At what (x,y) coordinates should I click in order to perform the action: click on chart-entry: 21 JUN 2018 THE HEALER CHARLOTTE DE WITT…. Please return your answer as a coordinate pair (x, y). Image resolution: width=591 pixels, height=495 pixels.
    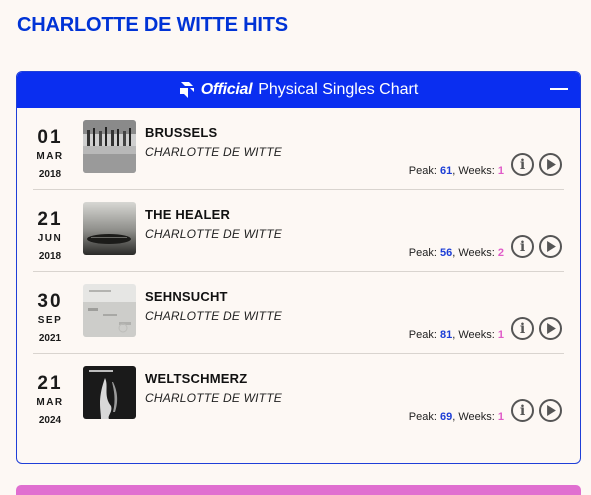
    Looking at the image, I should click on (298, 231).